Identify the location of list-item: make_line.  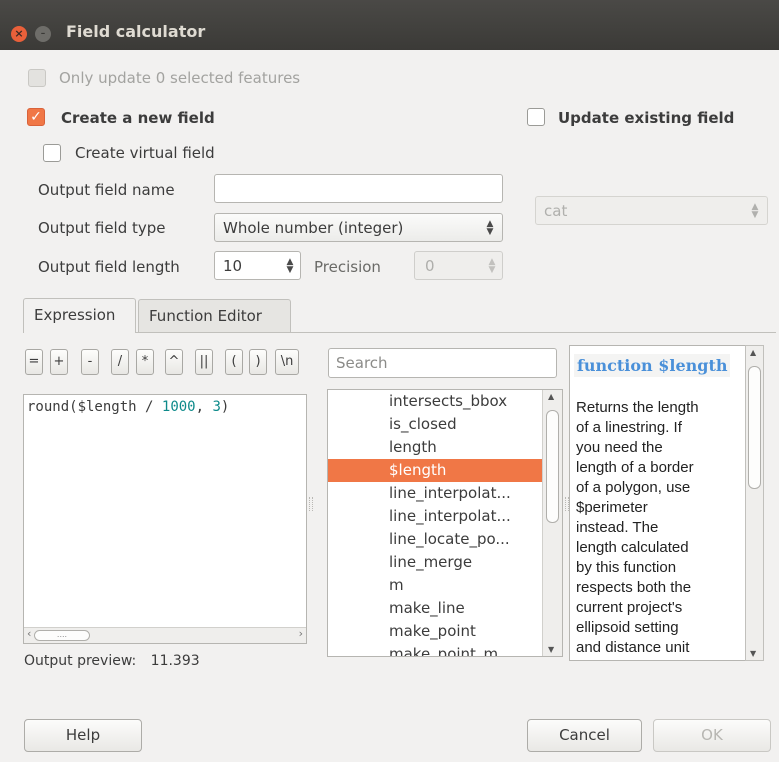
(435, 608).